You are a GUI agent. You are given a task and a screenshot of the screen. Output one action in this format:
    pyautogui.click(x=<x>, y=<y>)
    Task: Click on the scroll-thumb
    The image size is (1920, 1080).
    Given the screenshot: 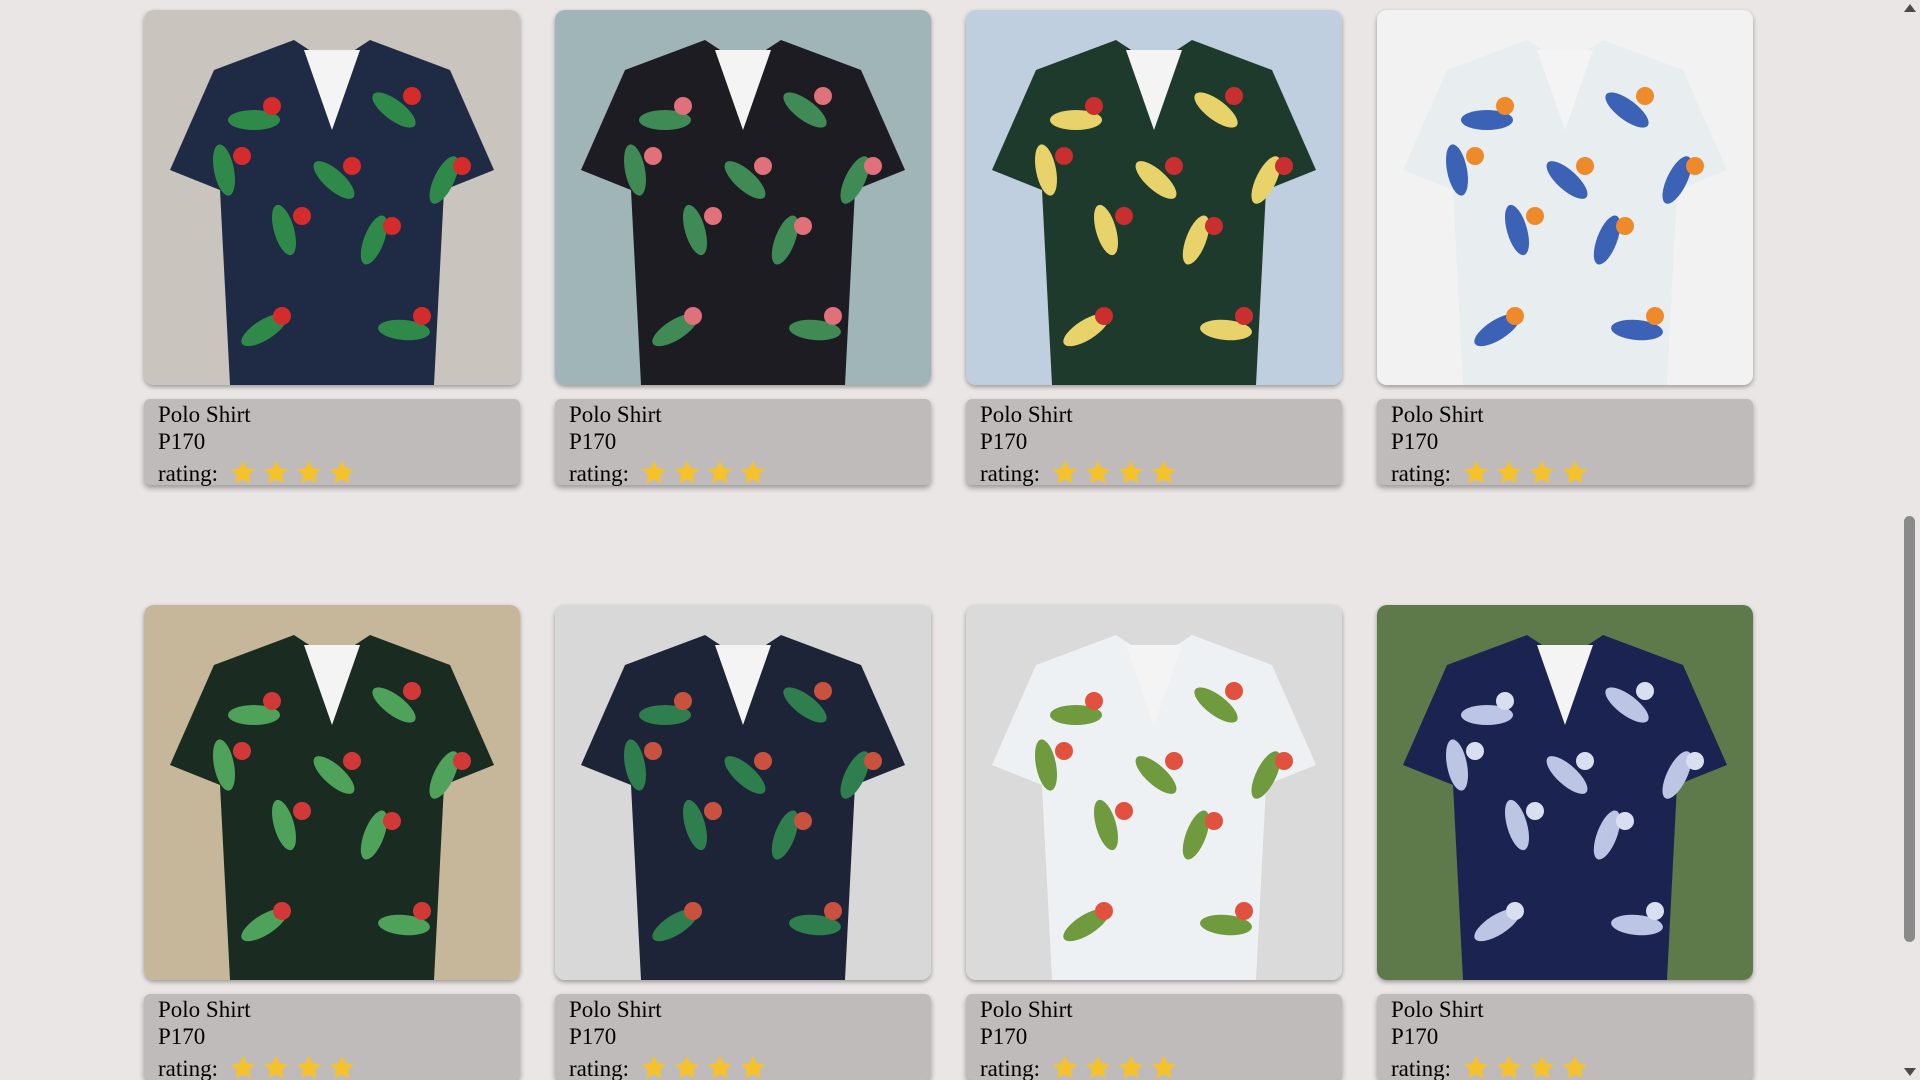 What is the action you would take?
    pyautogui.click(x=1909, y=729)
    